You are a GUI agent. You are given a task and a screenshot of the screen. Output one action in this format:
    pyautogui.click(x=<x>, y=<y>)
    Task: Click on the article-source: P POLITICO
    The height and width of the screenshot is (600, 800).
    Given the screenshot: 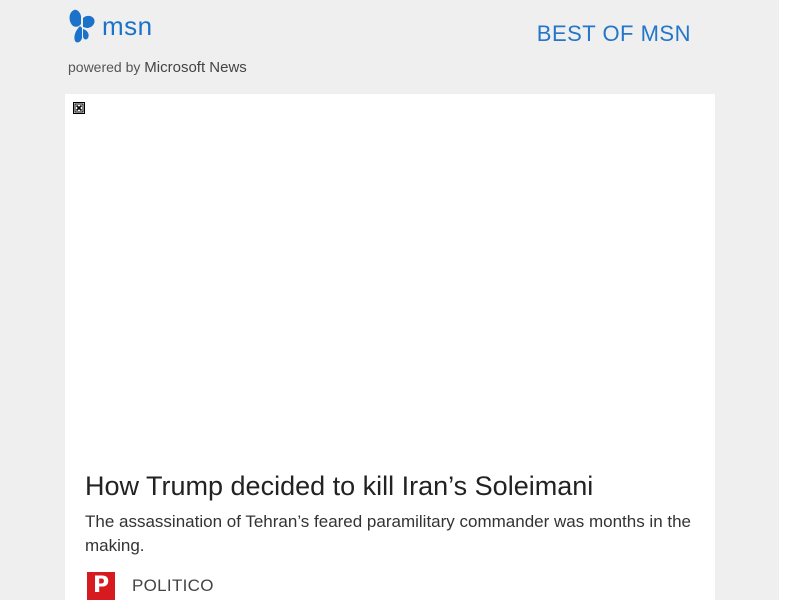 What is the action you would take?
    pyautogui.click(x=150, y=586)
    